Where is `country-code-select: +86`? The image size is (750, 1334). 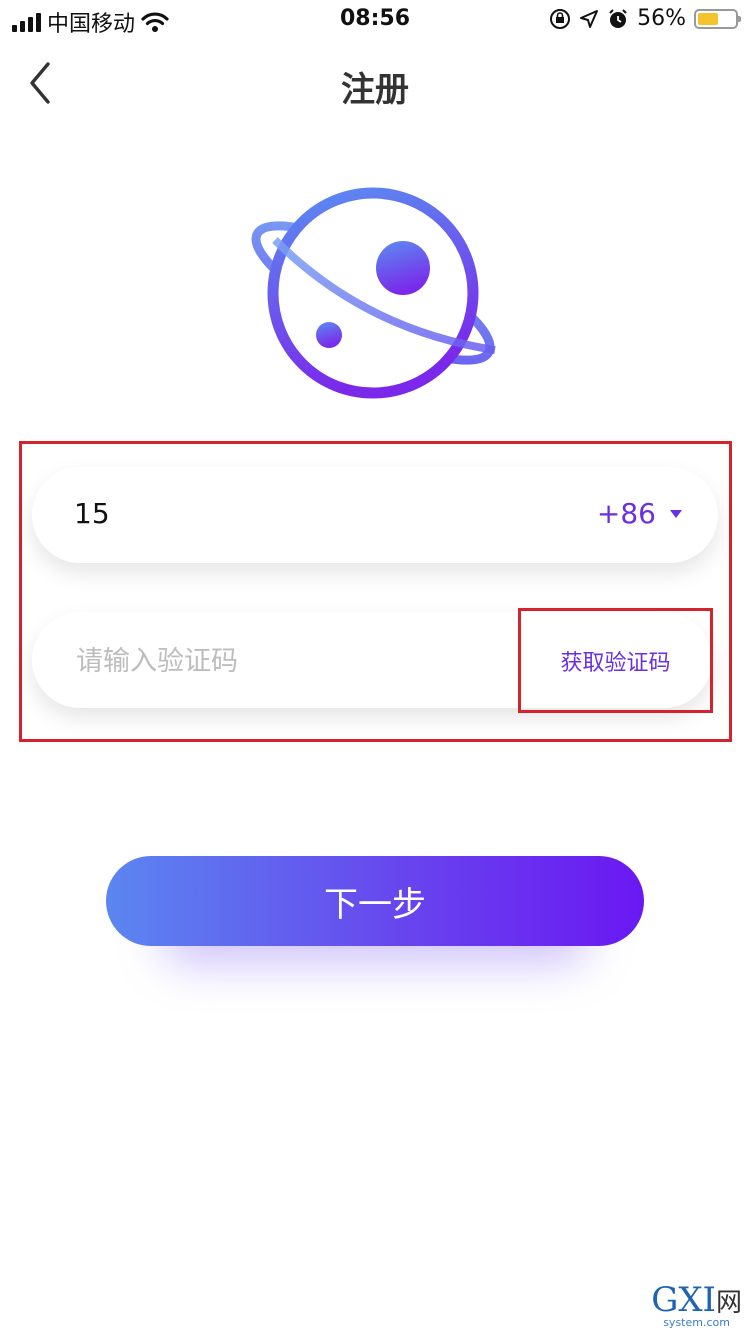 country-code-select: +86 is located at coordinates (639, 513).